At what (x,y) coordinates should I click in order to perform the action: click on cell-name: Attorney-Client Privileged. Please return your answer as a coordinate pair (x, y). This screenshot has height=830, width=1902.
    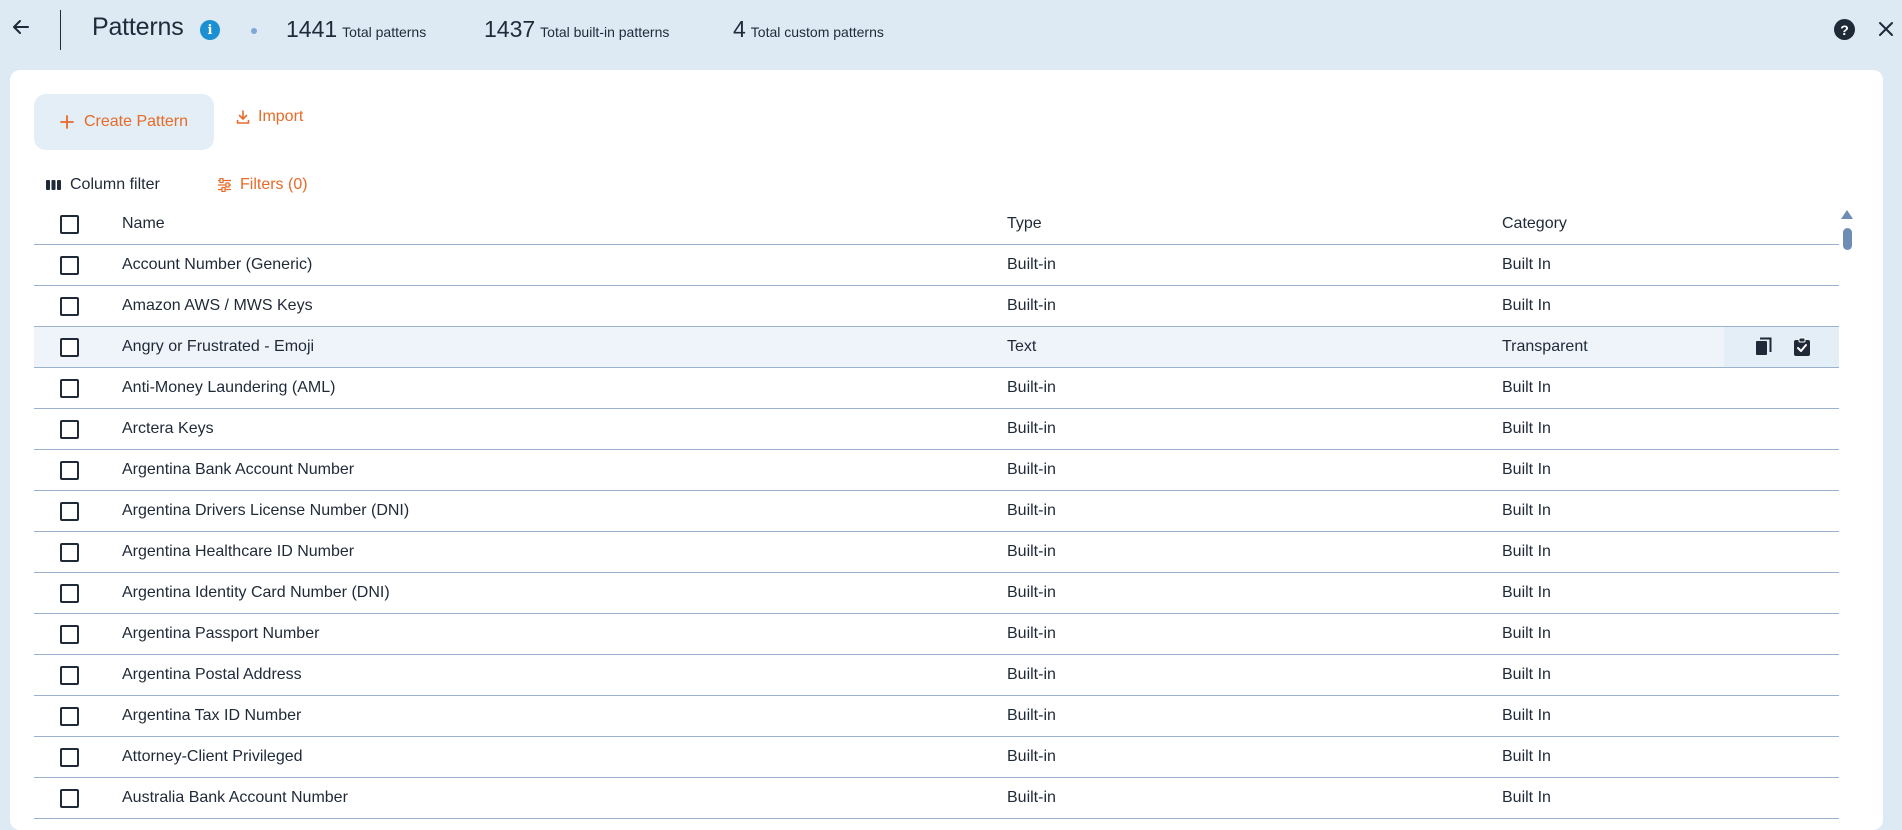
    Looking at the image, I should click on (212, 756).